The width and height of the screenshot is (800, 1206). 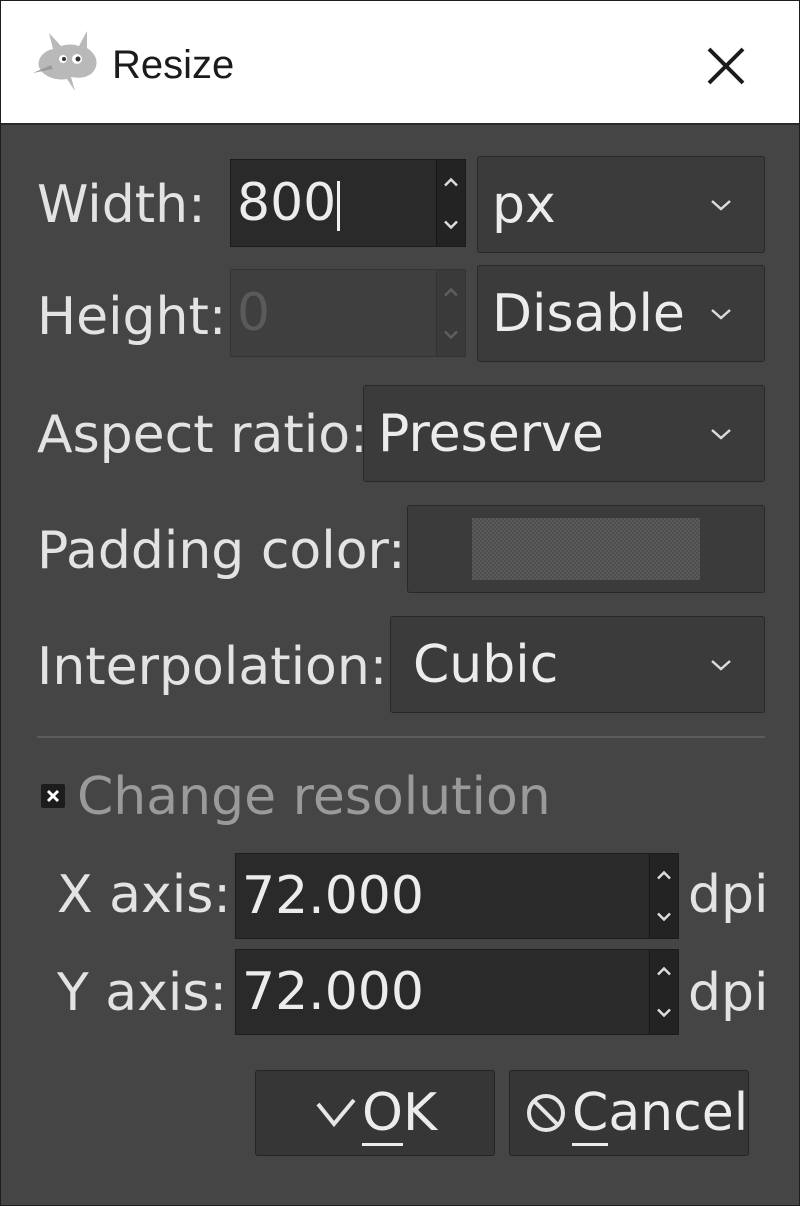 I want to click on ok-mnemonic: O, so click(x=382, y=1114).